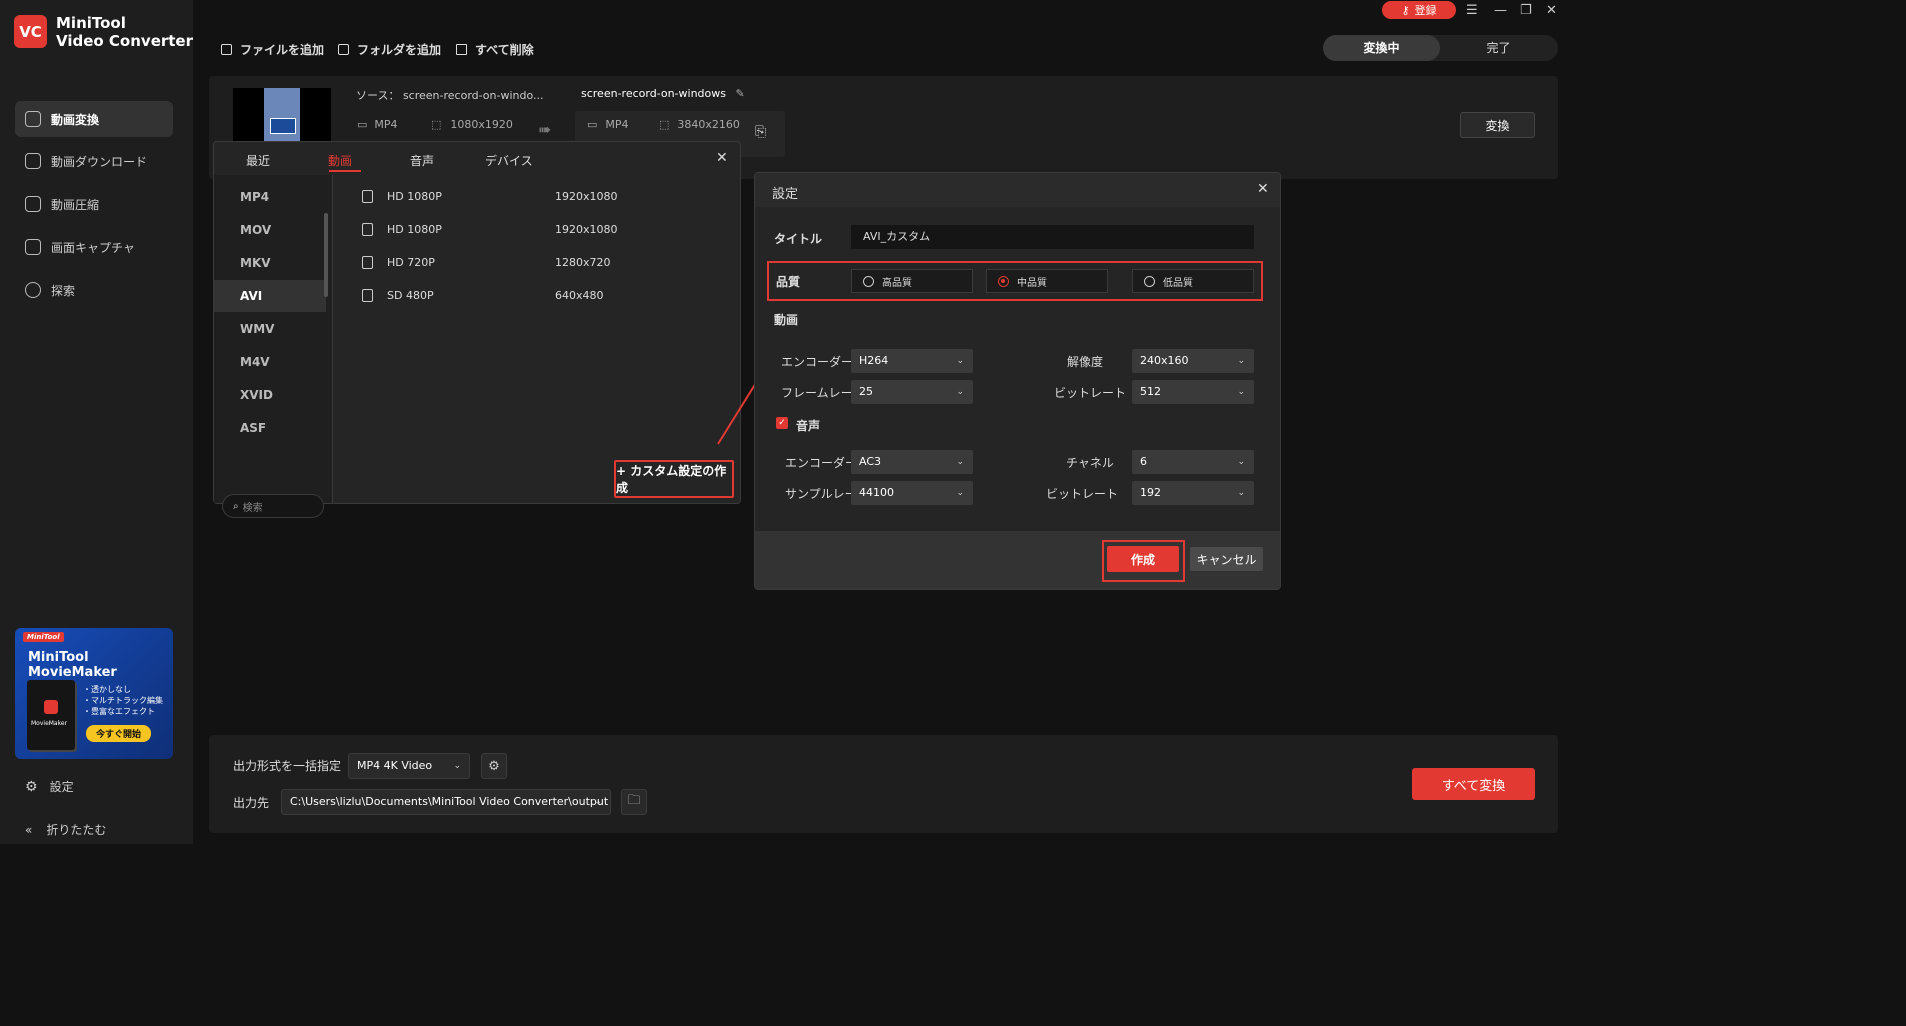 This screenshot has width=1906, height=1026. What do you see at coordinates (912, 493) in the screenshot?
I see `samplerate-select: 44100 ⌄` at bounding box center [912, 493].